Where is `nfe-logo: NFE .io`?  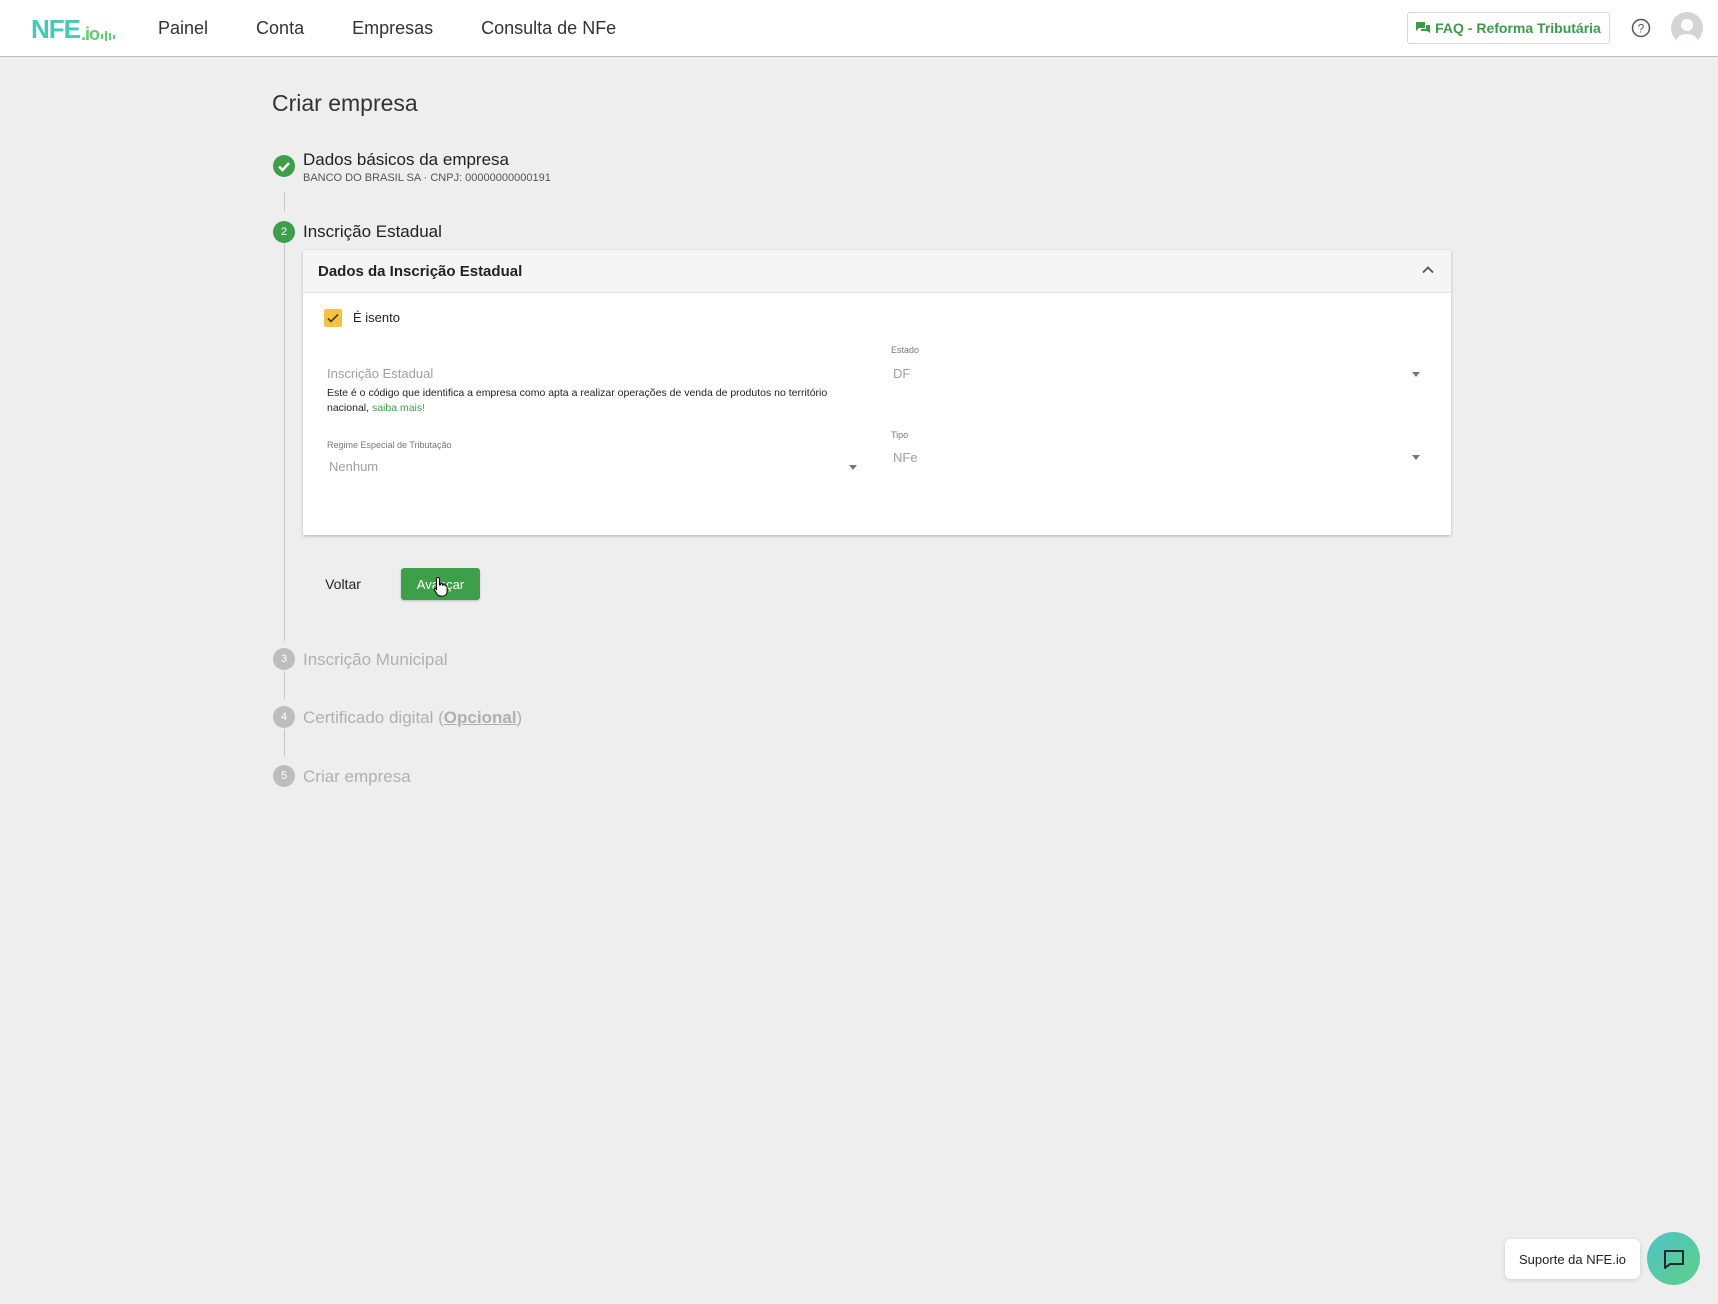
nfe-logo: NFE .io is located at coordinates (73, 29).